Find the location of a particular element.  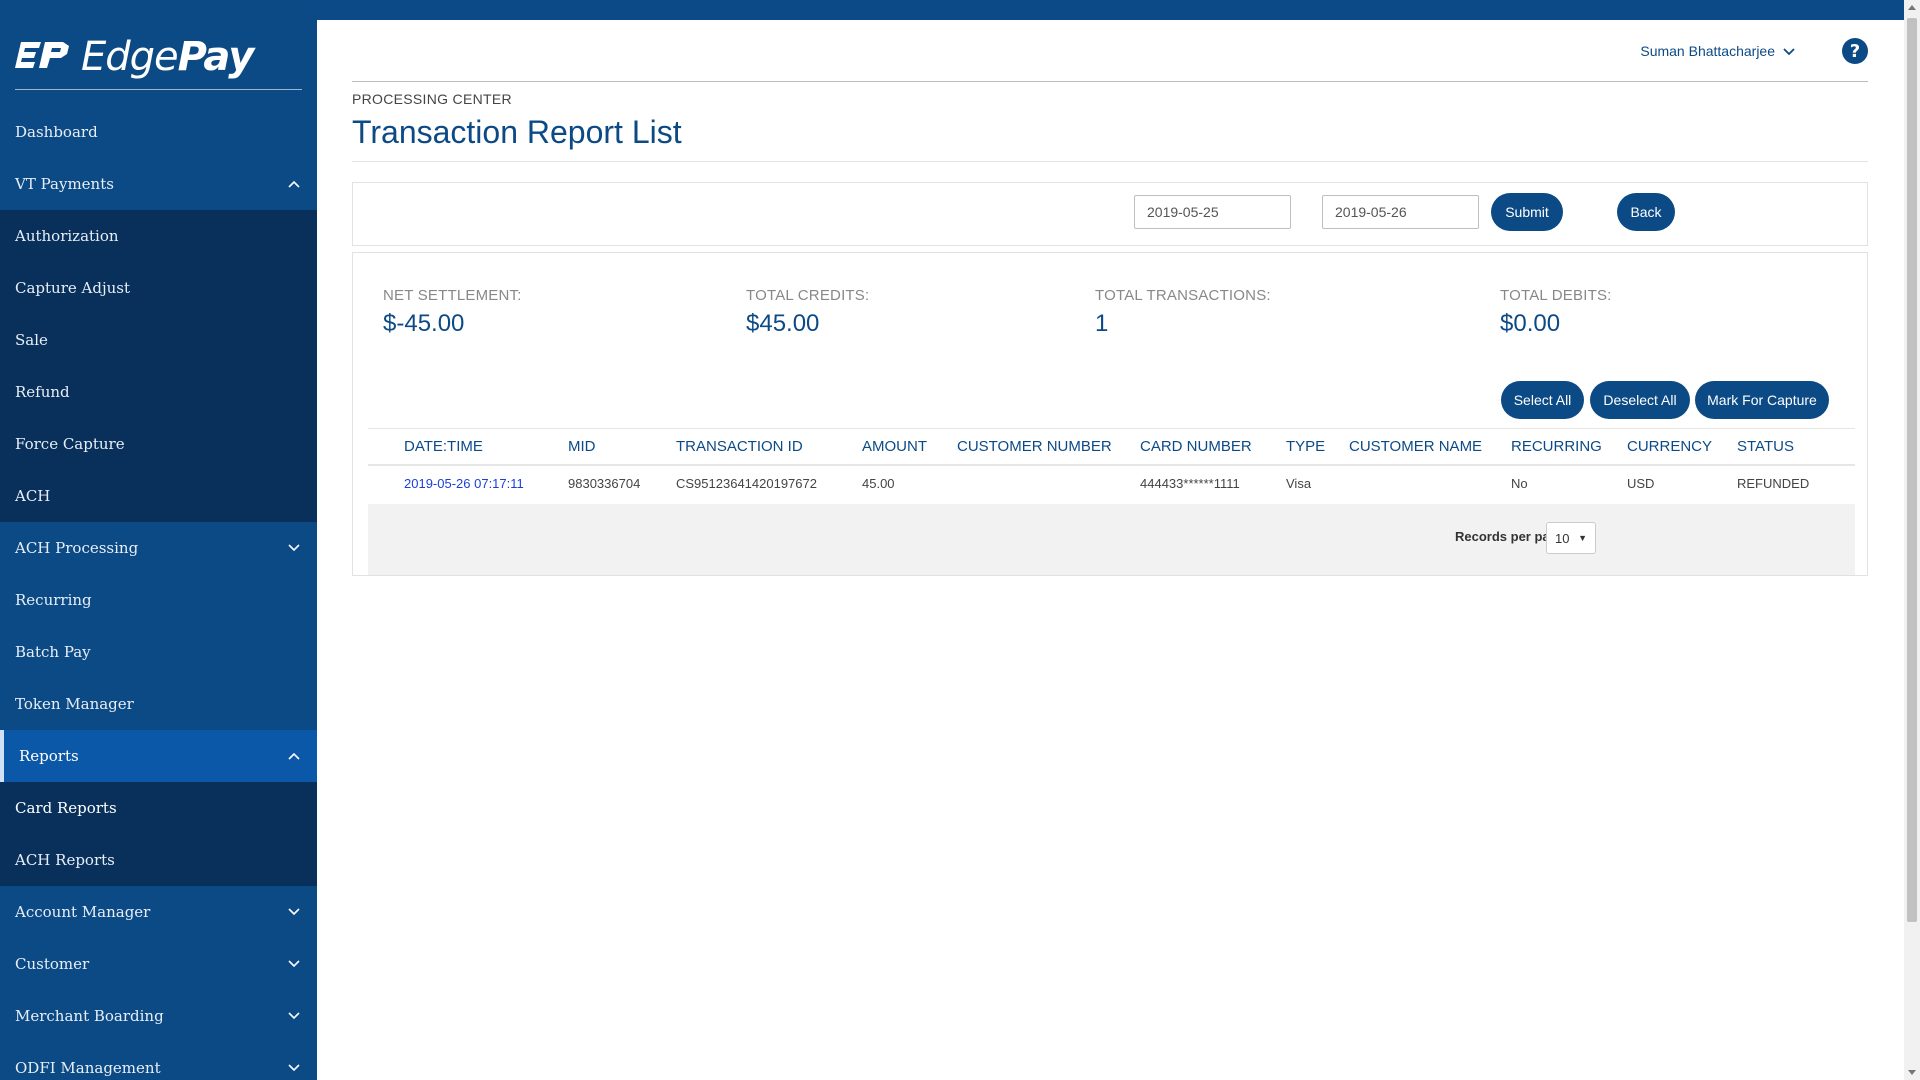

sidebar-item-merchant-boarding: Merchant Boarding is located at coordinates (158, 1016).